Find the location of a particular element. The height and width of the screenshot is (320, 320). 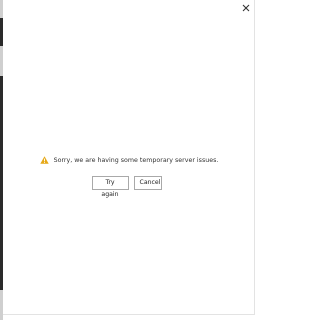

dialog-buttons: Try again Cancel is located at coordinates (129, 187).